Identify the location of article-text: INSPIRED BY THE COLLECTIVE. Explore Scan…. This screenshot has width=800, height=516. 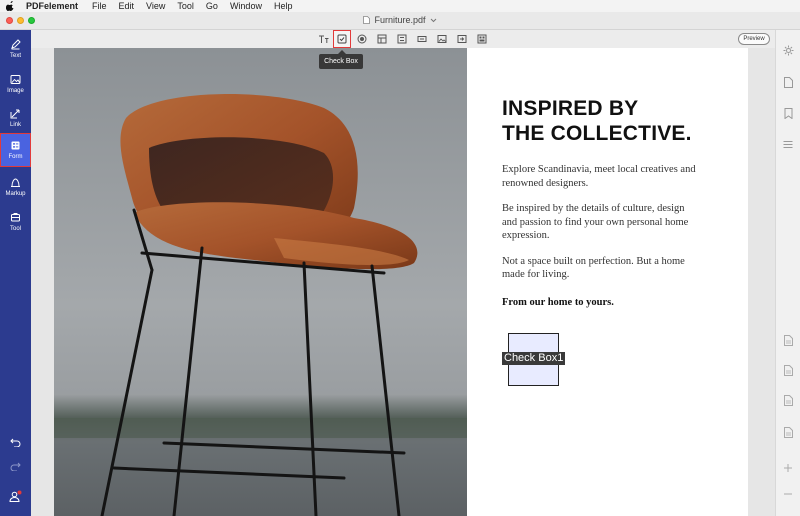
(622, 202).